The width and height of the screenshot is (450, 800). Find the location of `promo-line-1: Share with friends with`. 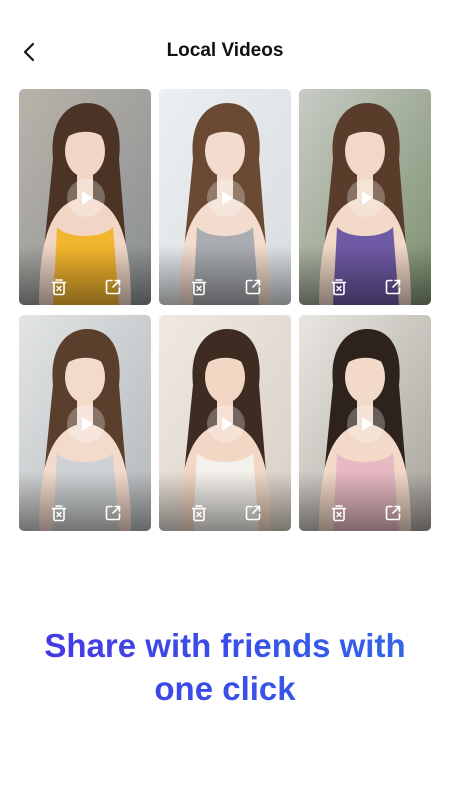

promo-line-1: Share with friends with is located at coordinates (225, 645).